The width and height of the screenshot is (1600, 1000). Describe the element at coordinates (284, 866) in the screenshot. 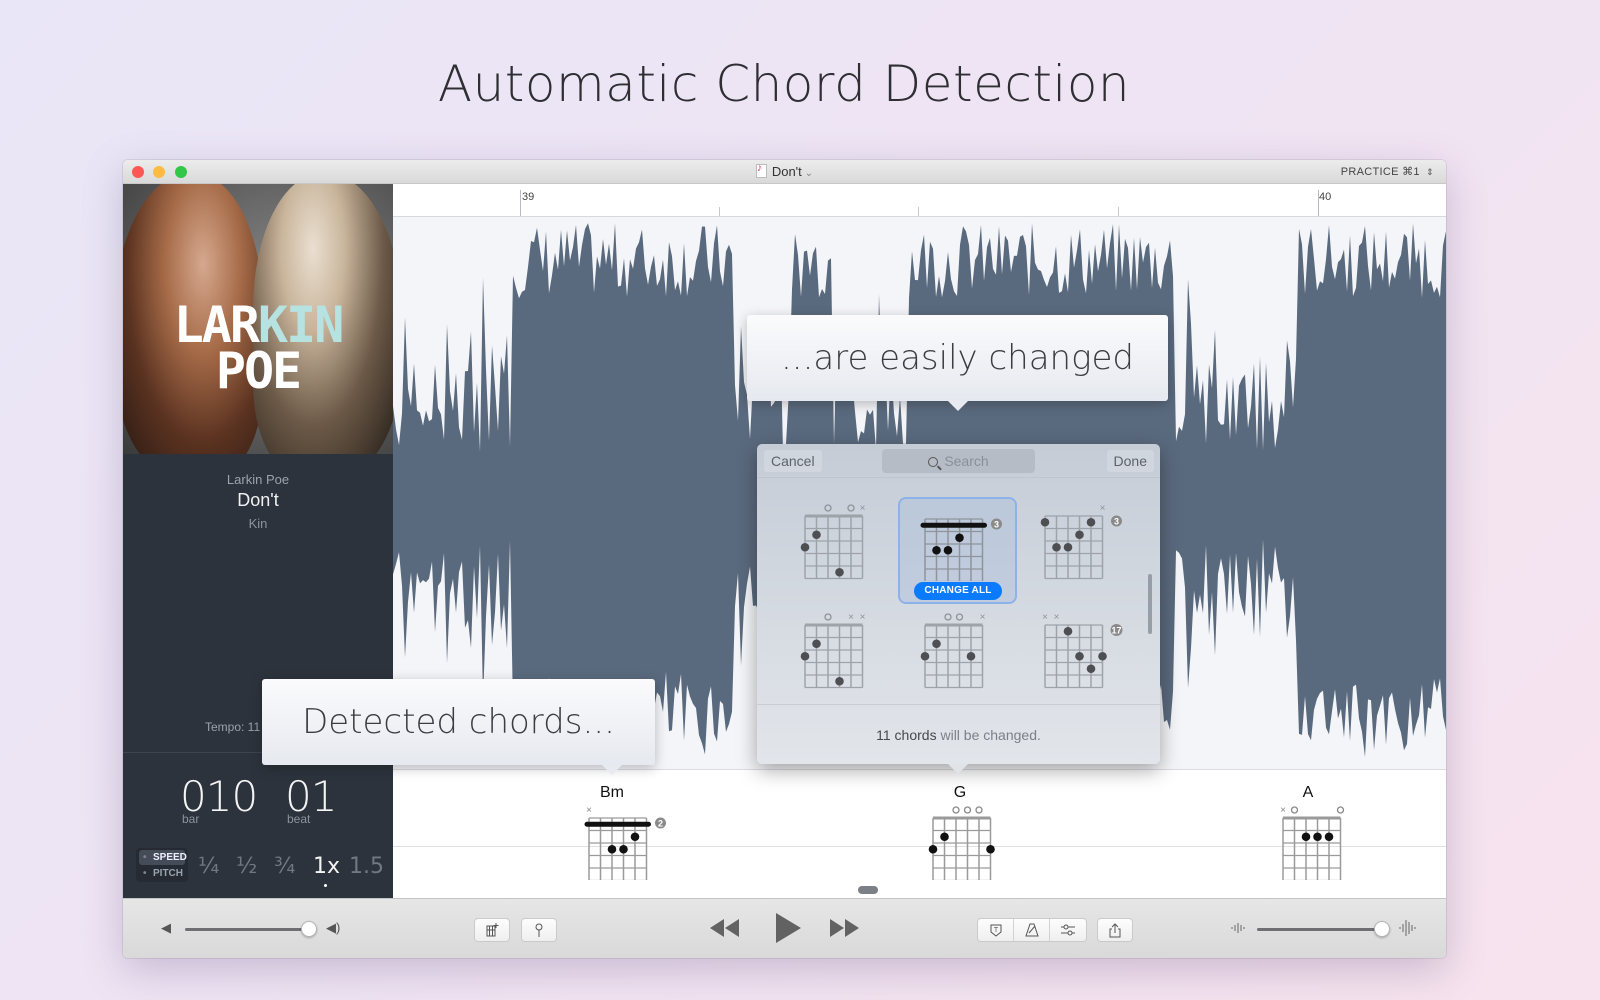

I see `rate-three-quarter: ¾` at that location.